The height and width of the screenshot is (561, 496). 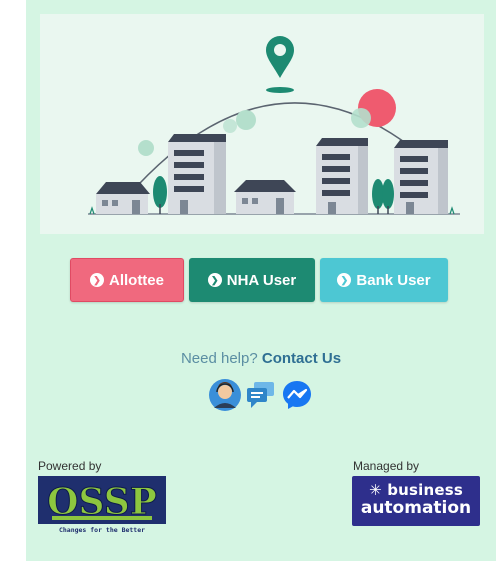 I want to click on allottee-button: ❯ Allottee, so click(x=127, y=280).